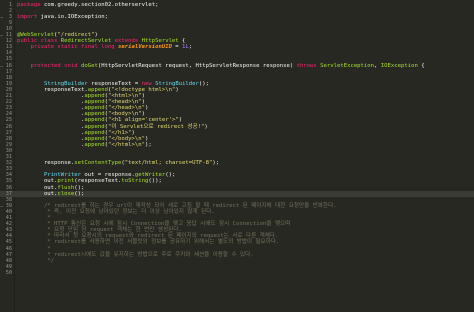  I want to click on code-token: PrintWriter, so click(64, 175).